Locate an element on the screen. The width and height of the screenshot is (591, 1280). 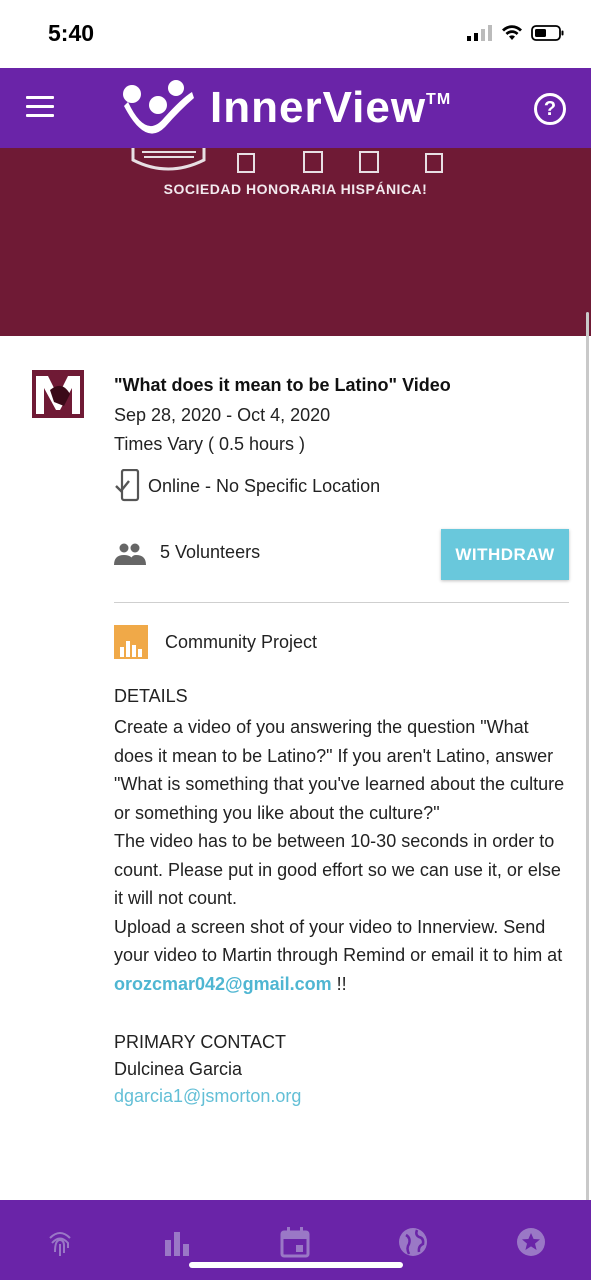
status-bar: 5:40 is located at coordinates (295, 34).